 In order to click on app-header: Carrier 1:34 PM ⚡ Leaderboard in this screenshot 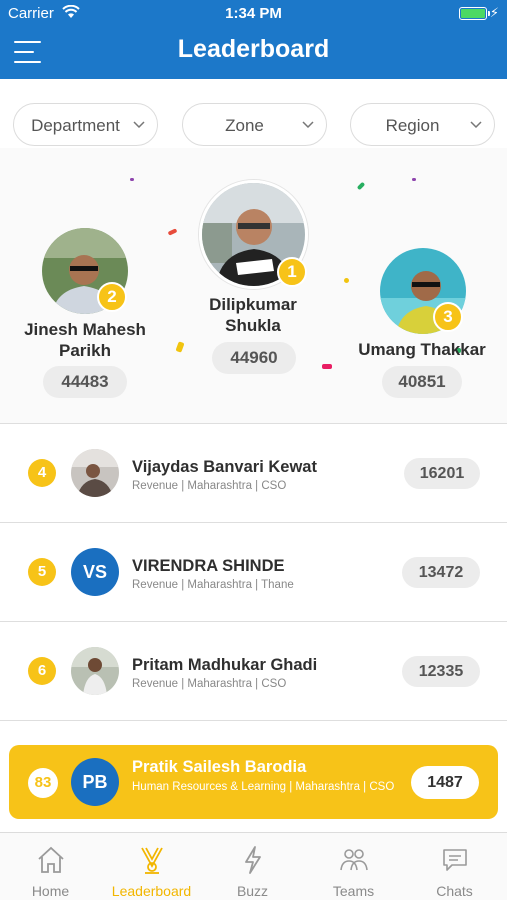, I will do `click(253, 39)`.